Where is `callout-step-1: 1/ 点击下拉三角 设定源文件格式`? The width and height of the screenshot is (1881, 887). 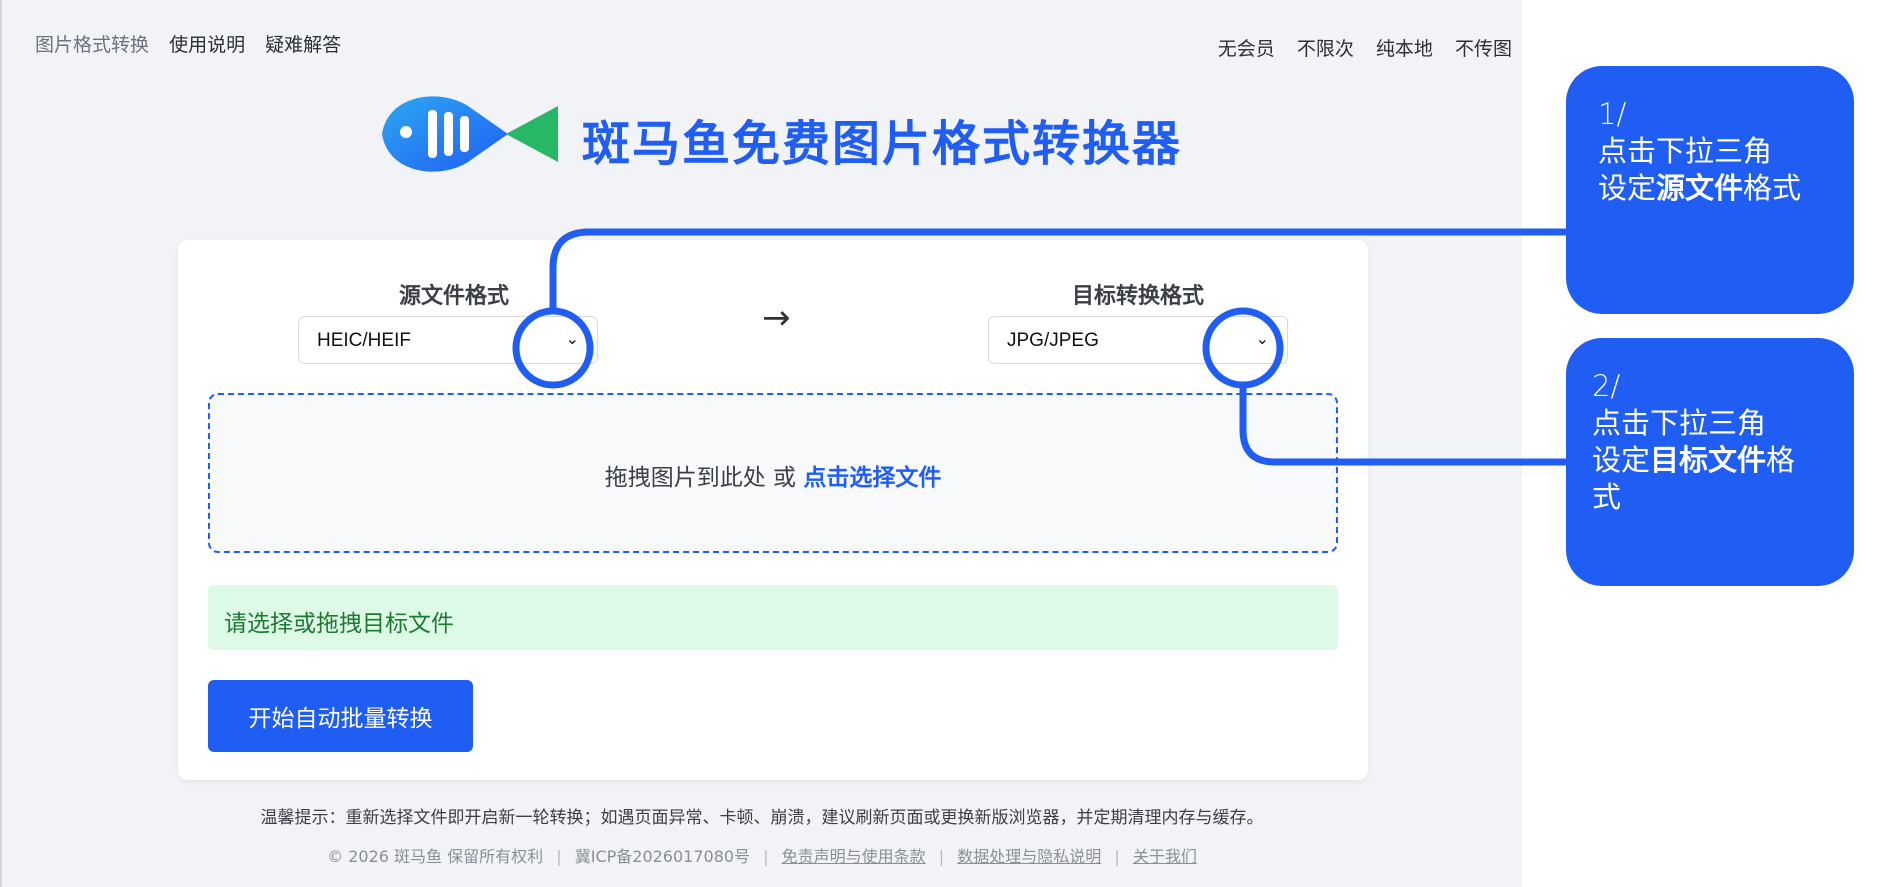 callout-step-1: 1/ 点击下拉三角 设定源文件格式 is located at coordinates (1710, 190).